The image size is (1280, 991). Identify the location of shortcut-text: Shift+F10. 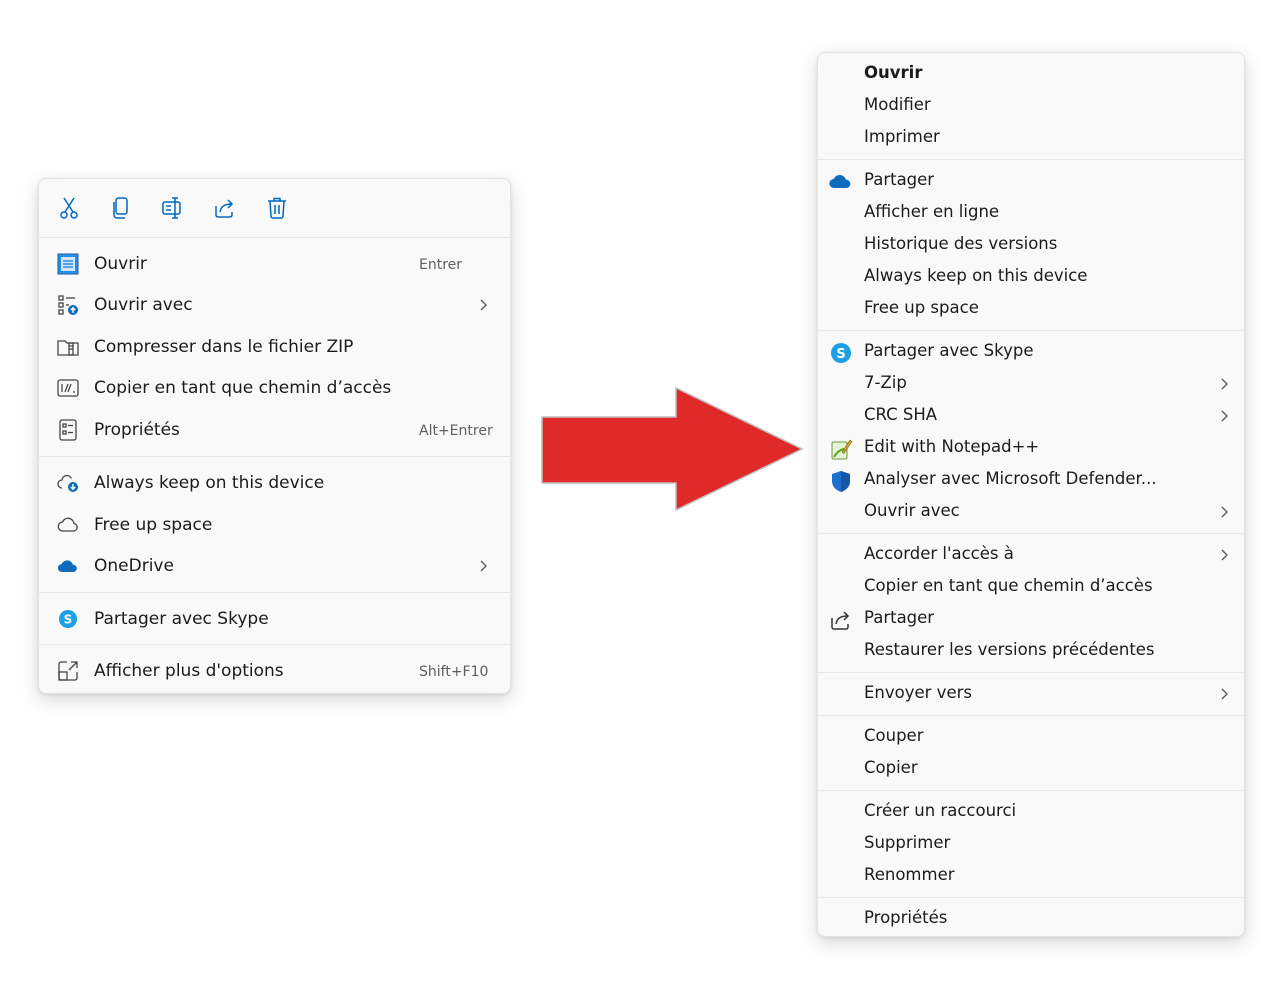
(454, 672).